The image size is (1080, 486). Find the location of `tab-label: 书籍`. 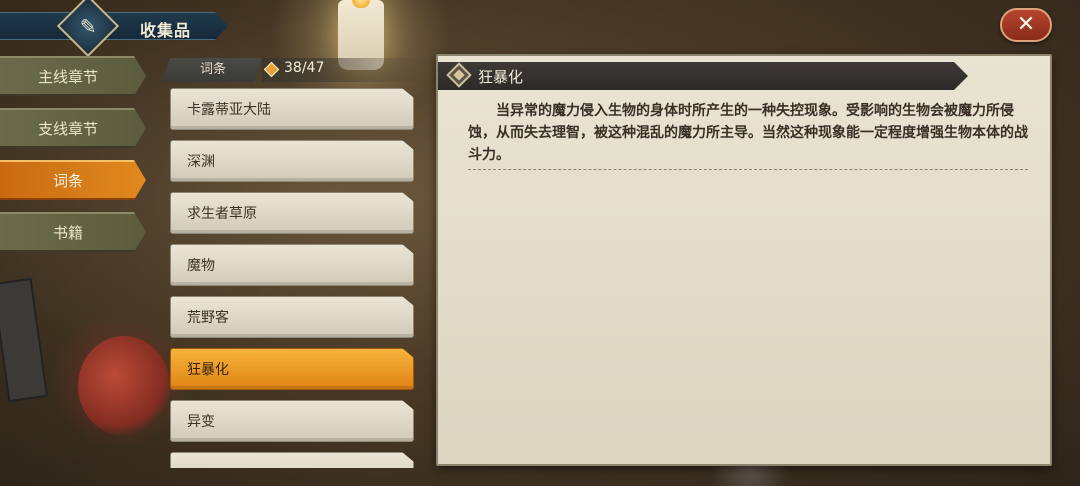

tab-label: 书籍 is located at coordinates (67, 232).